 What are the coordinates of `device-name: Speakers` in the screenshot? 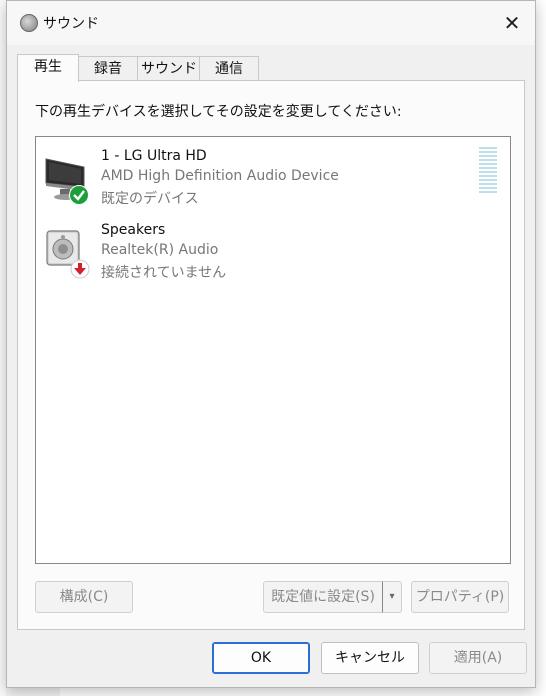 It's located at (133, 230).